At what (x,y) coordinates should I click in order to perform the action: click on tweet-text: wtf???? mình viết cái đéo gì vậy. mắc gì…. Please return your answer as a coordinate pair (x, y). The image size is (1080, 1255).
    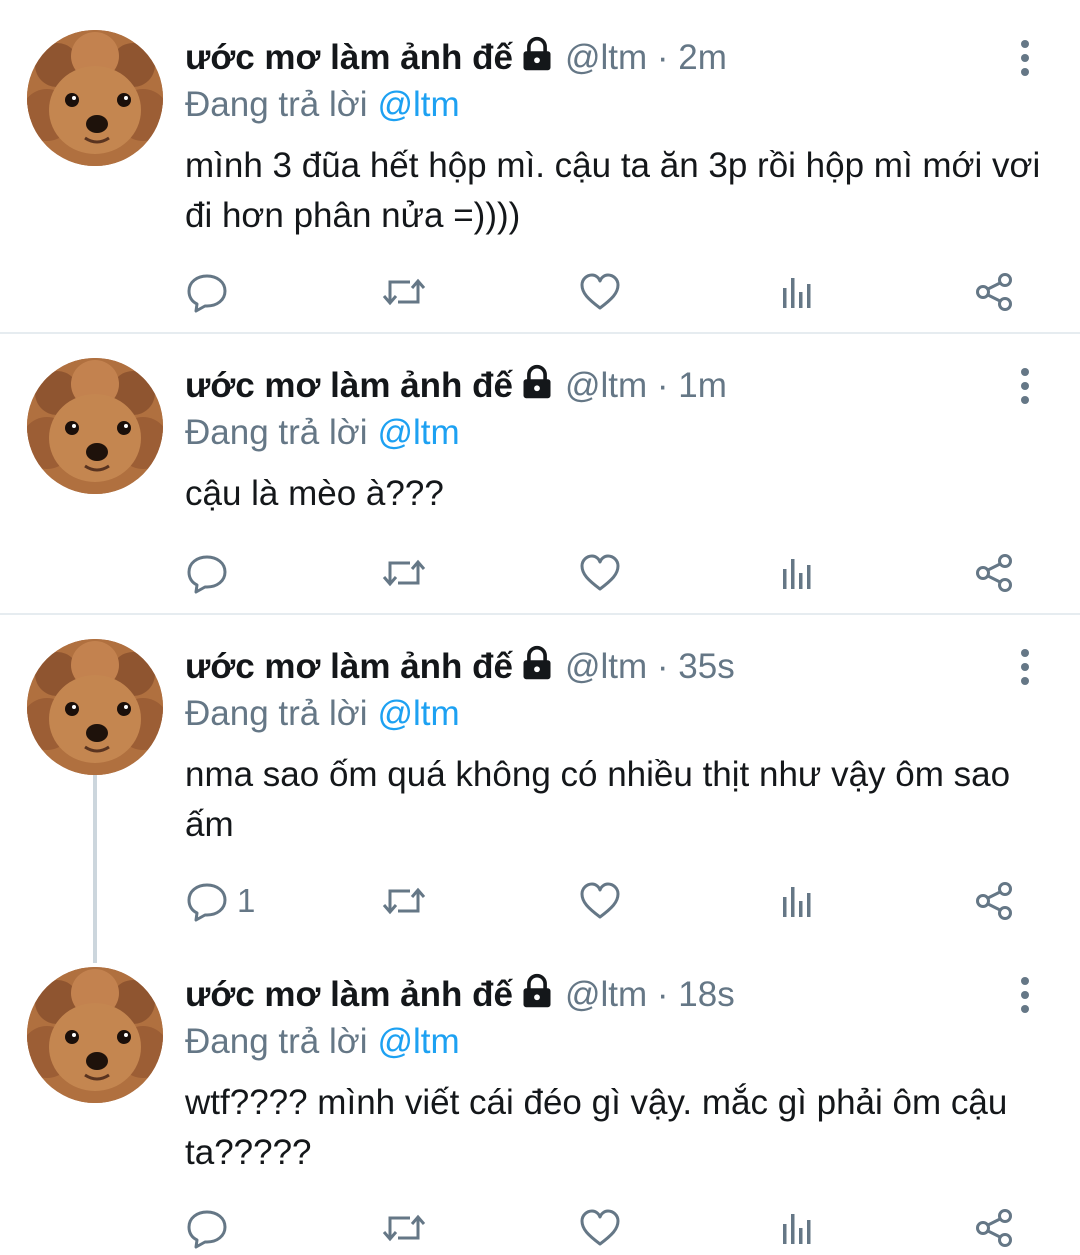
    Looking at the image, I should click on (596, 1127).